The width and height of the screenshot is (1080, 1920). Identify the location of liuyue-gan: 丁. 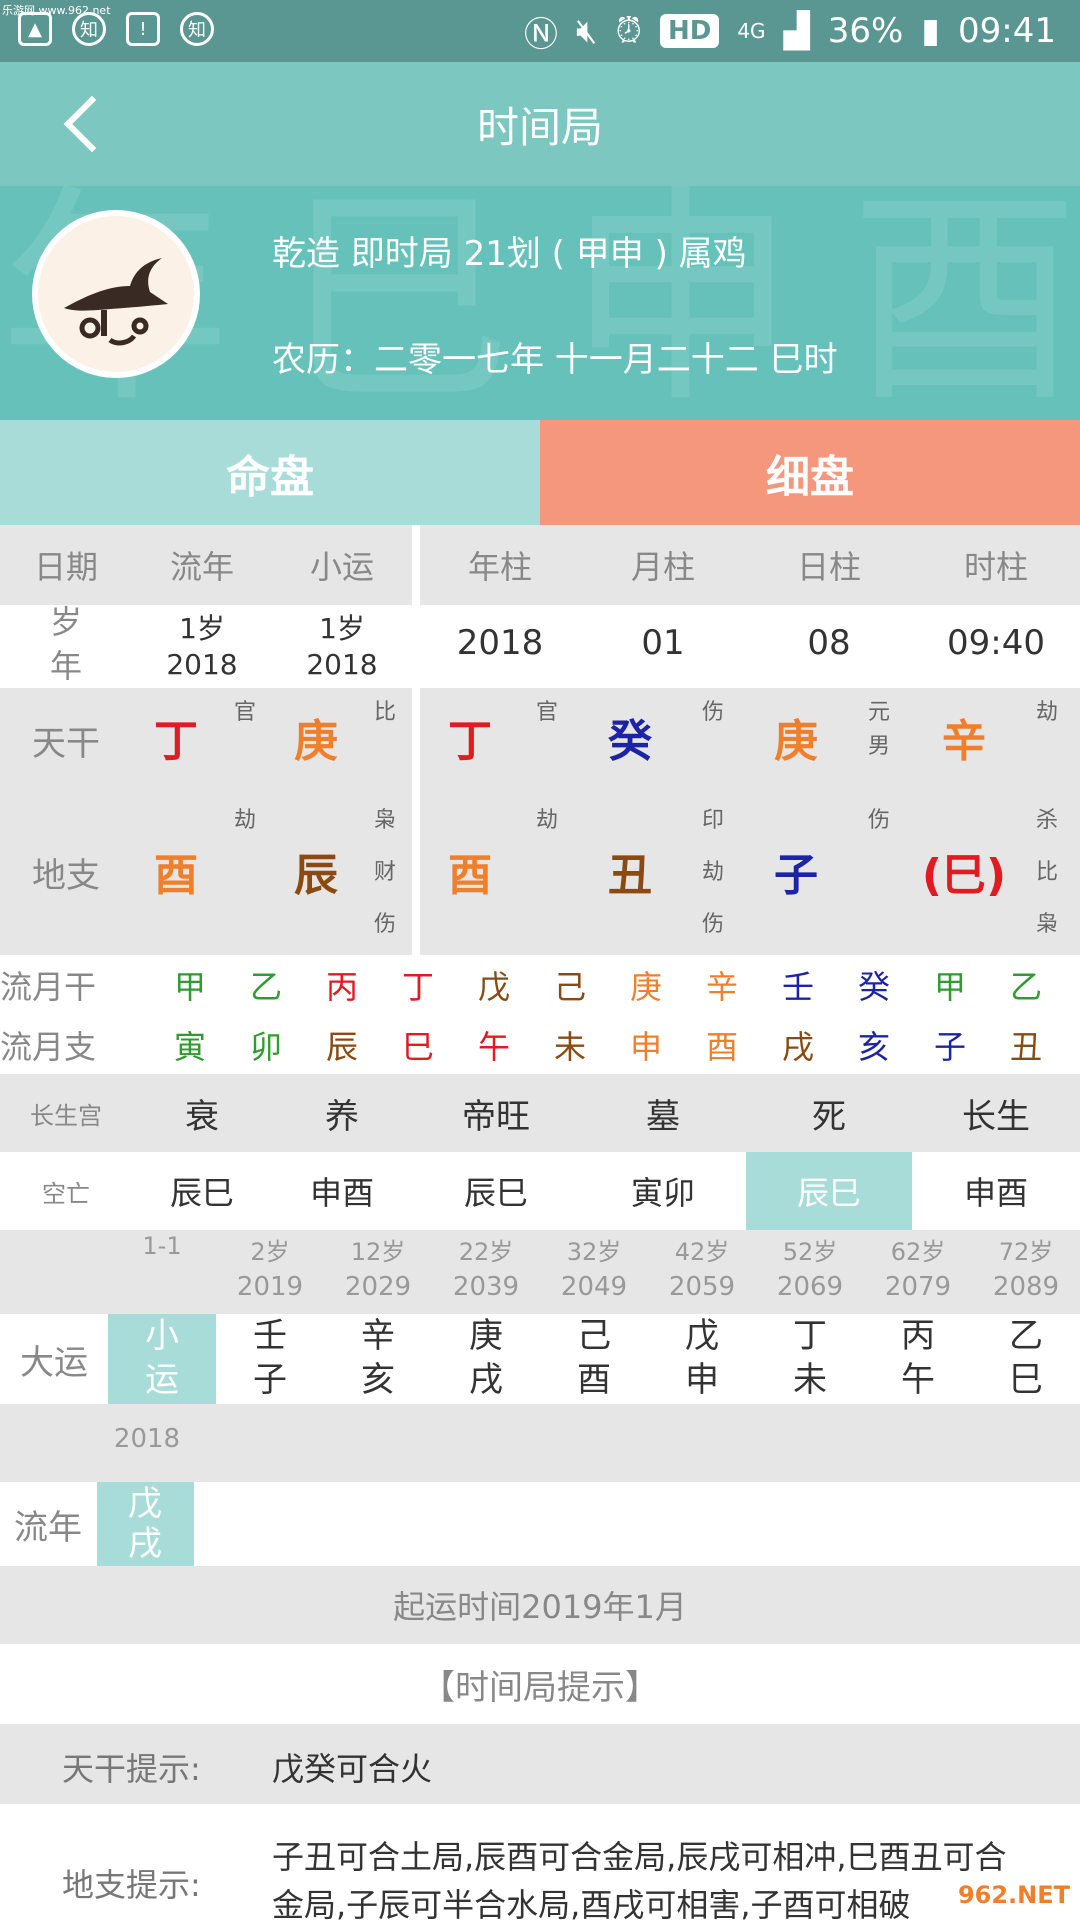
(418, 987).